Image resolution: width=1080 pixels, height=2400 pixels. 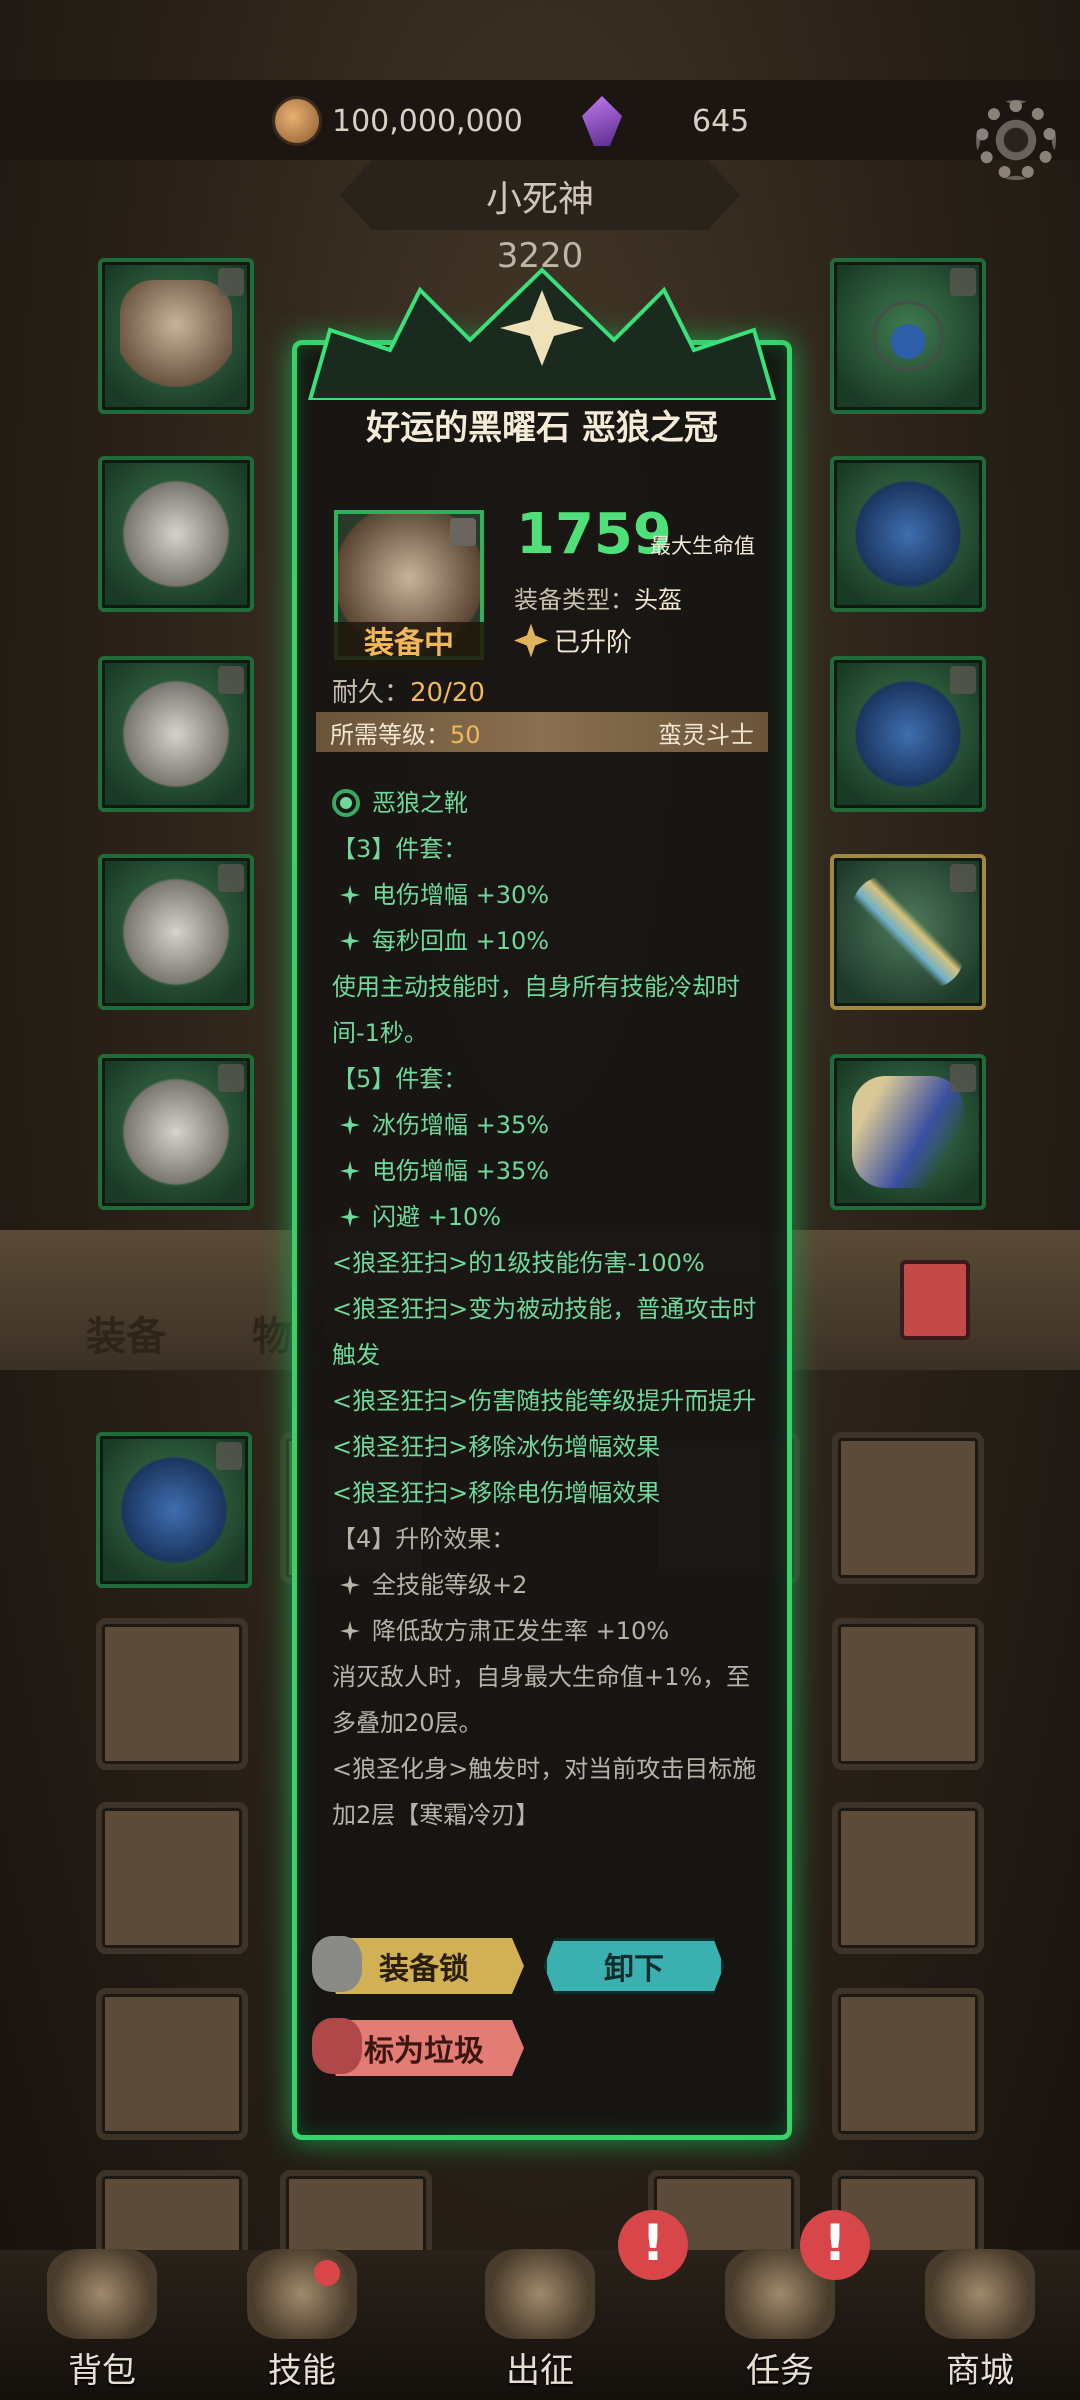 I want to click on description-line: 电伤增幅 +35%, so click(x=547, y=1171).